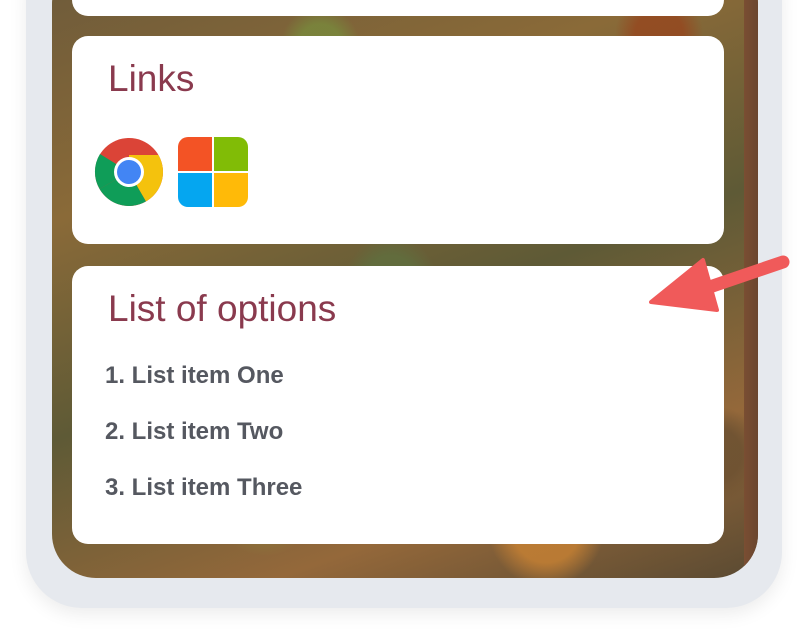  I want to click on list-item: 1. List item One, so click(203, 390).